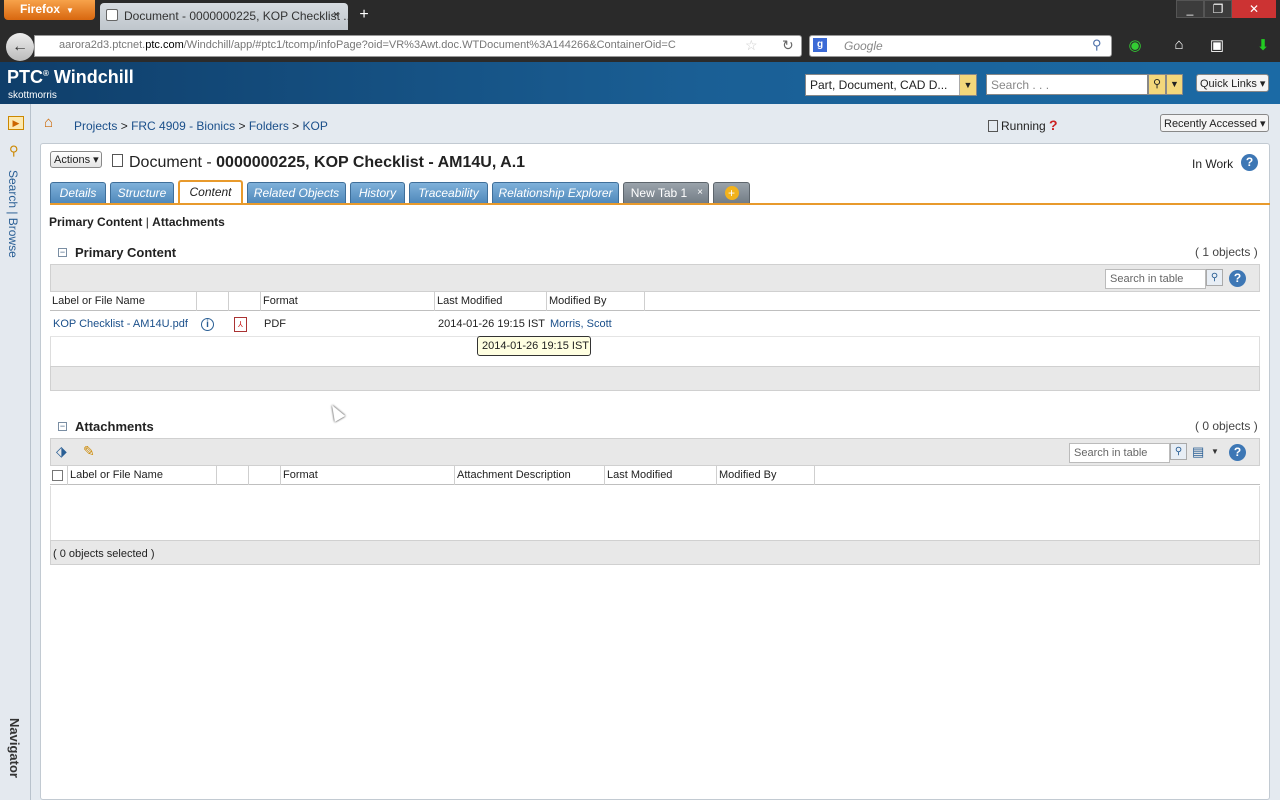  Describe the element at coordinates (1067, 84) in the screenshot. I see `header-search-input: Search . . .` at that location.